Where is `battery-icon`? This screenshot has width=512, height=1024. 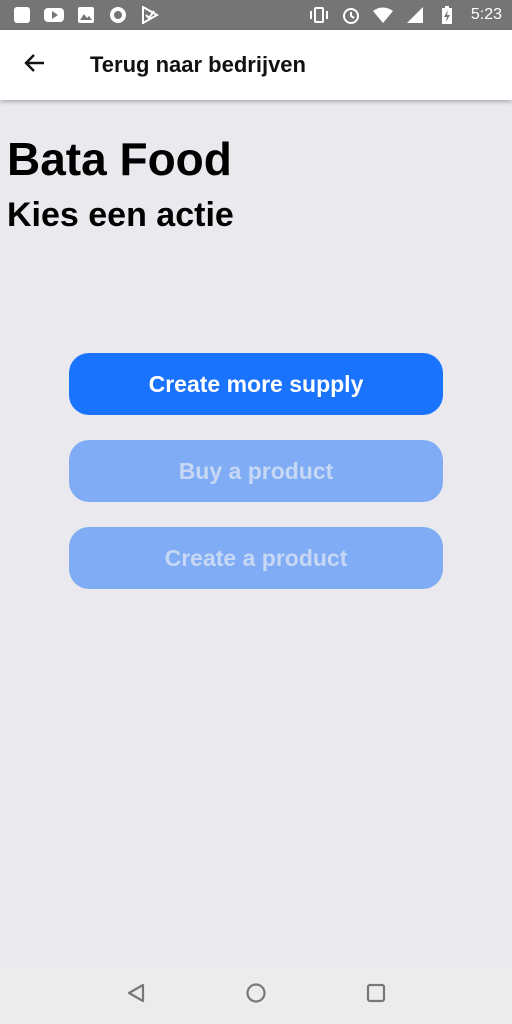 battery-icon is located at coordinates (447, 15).